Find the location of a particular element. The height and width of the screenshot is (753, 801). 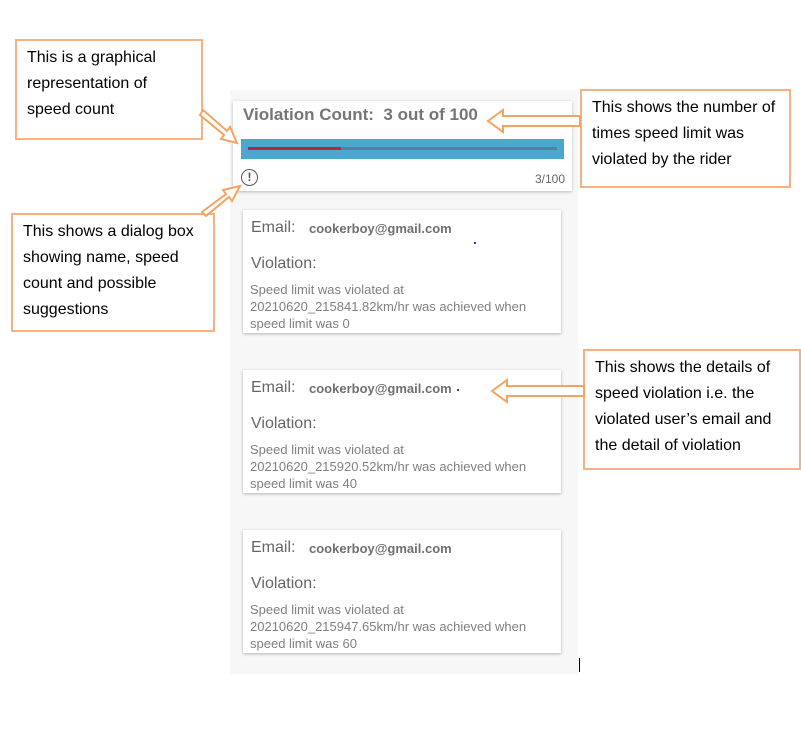

arrow-to-count-title is located at coordinates (533, 121).